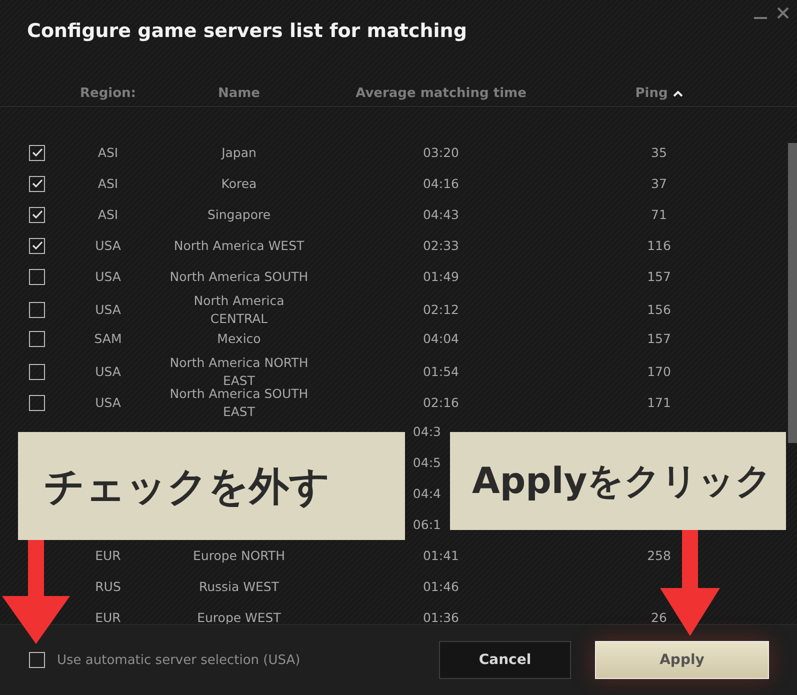 The image size is (797, 695). Describe the element at coordinates (618, 481) in the screenshot. I see `callout-label: Applyをクリック` at that location.